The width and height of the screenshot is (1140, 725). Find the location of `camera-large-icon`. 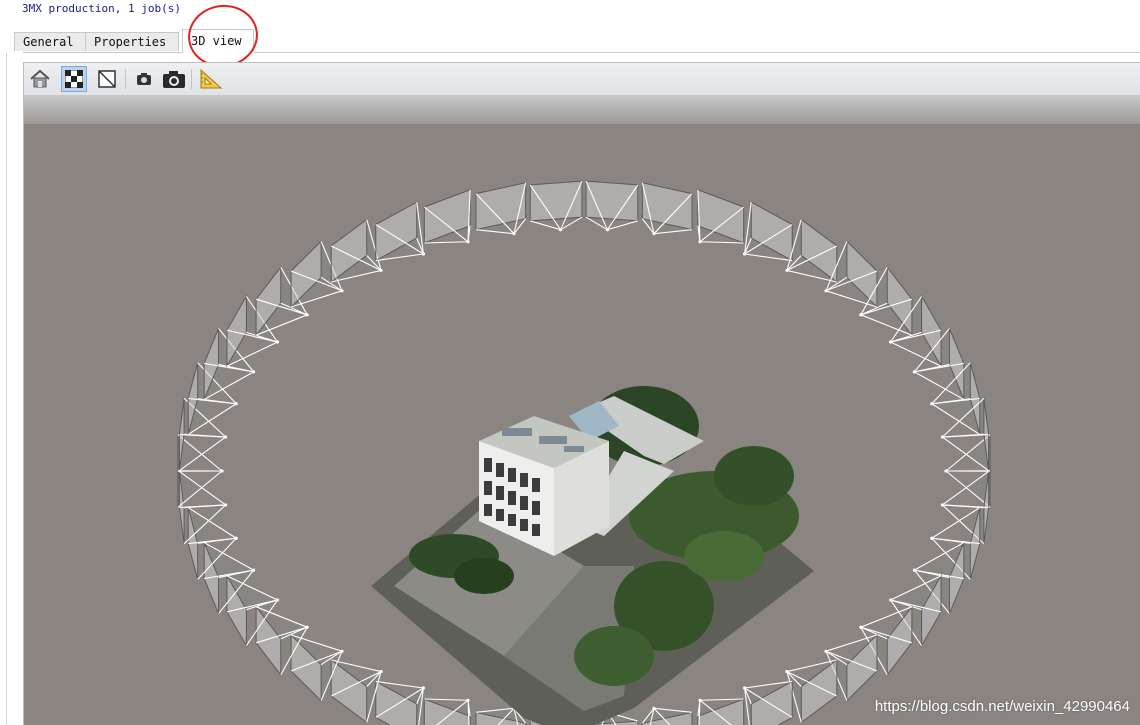

camera-large-icon is located at coordinates (174, 79).